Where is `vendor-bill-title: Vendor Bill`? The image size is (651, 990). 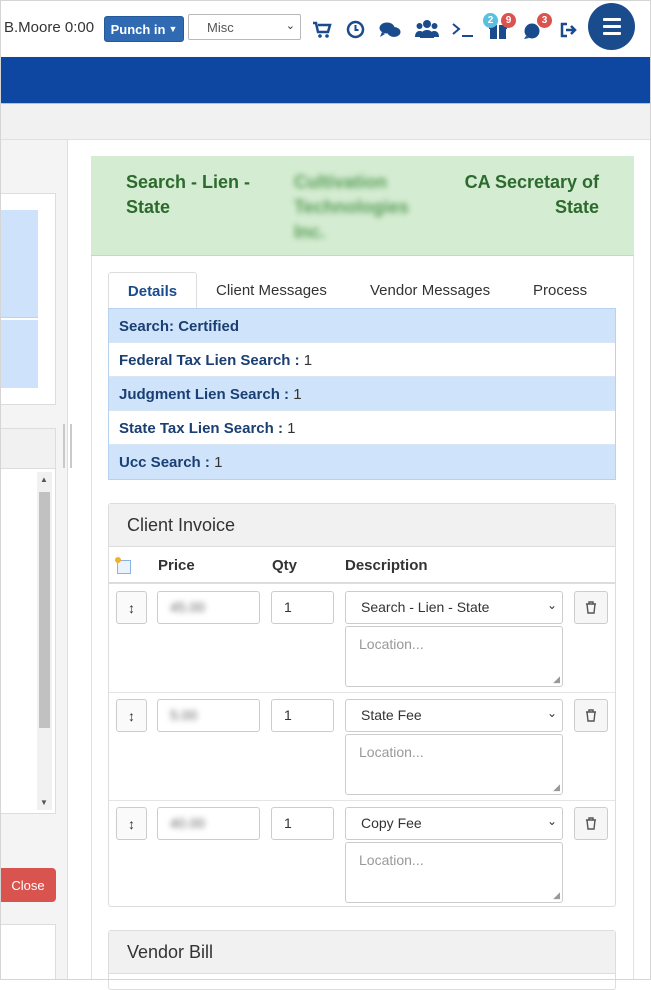
vendor-bill-title: Vendor Bill is located at coordinates (362, 952).